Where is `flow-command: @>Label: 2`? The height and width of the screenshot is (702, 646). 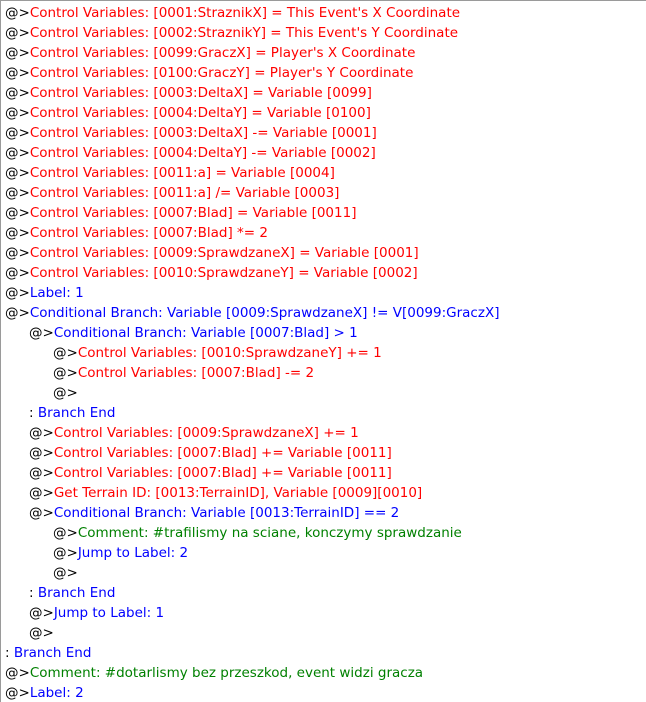
flow-command: @>Label: 2 is located at coordinates (323, 692).